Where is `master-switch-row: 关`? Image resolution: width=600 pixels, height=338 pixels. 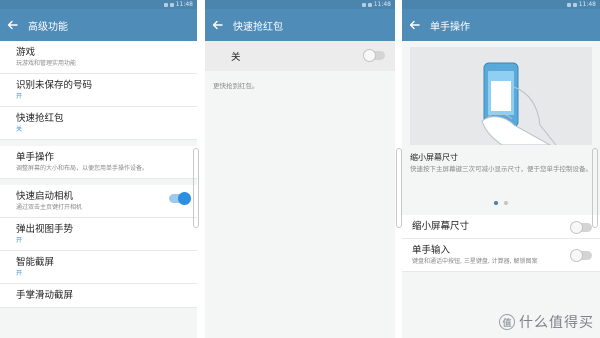
master-switch-row: 关 is located at coordinates (300, 56).